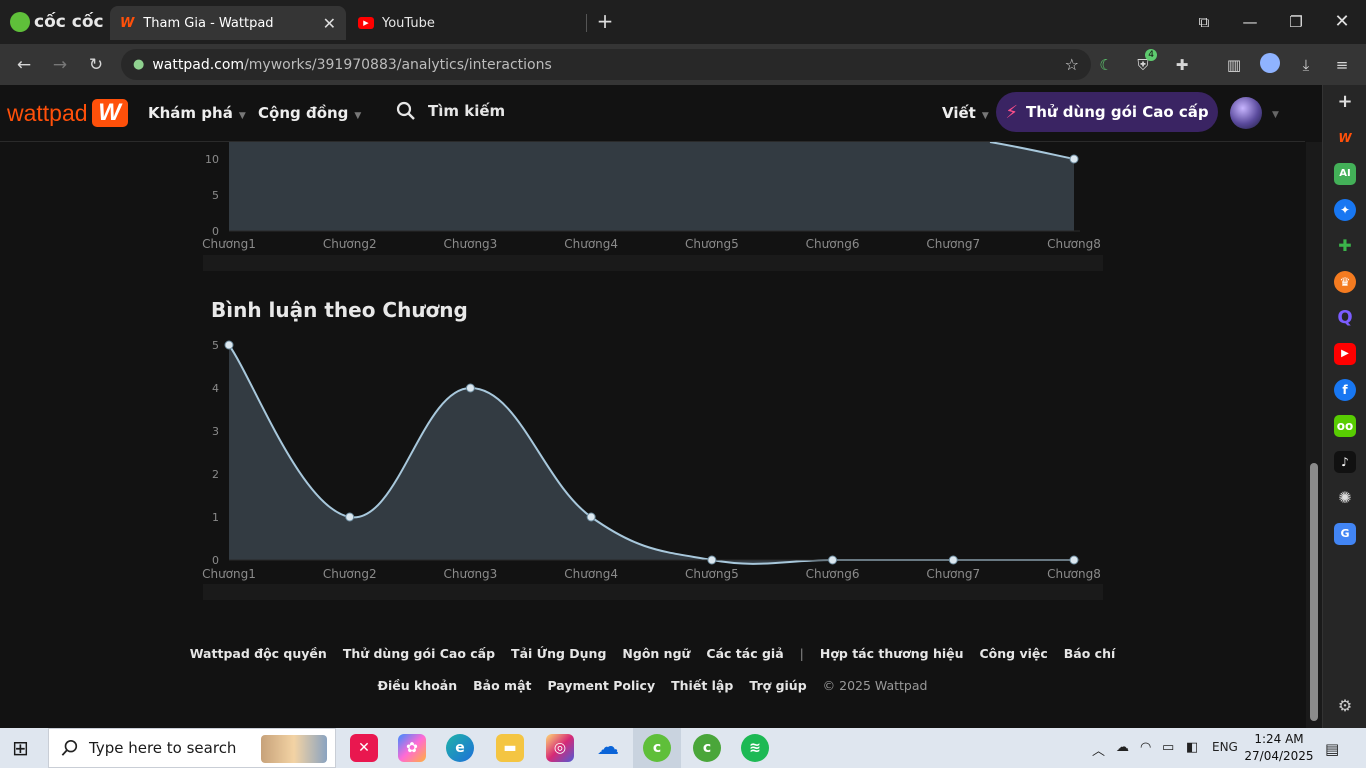  Describe the element at coordinates (965, 113) in the screenshot. I see `nav-write: Viết ▼` at that location.